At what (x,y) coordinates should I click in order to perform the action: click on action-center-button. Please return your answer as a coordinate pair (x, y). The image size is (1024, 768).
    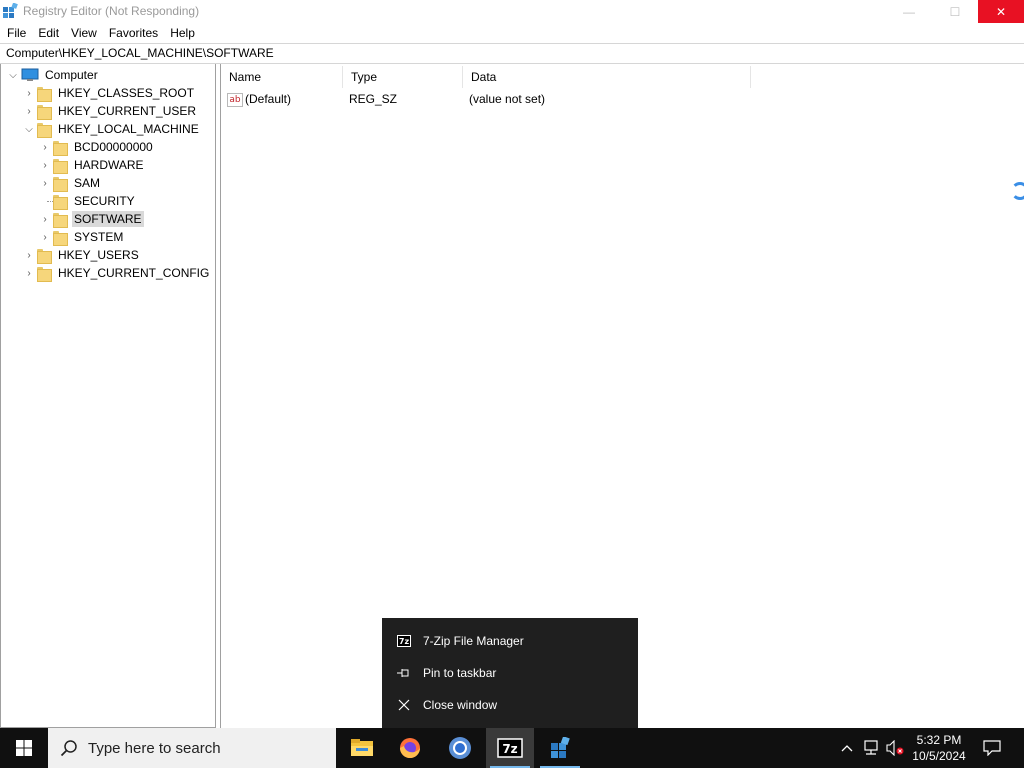
    Looking at the image, I should click on (992, 748).